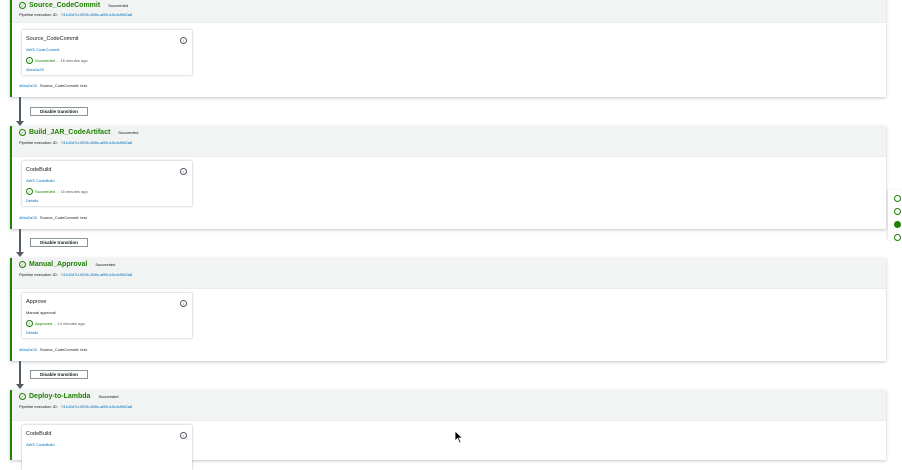 This screenshot has width=902, height=470. What do you see at coordinates (459, 437) in the screenshot?
I see `mouse-pointer-icon` at bounding box center [459, 437].